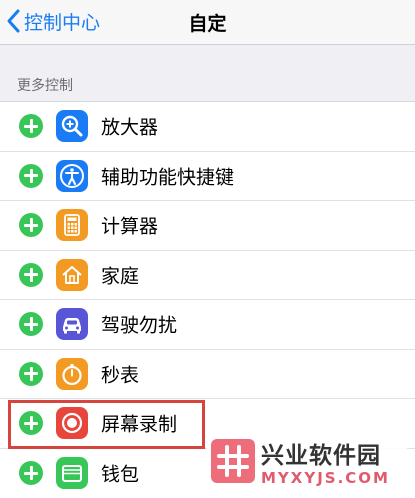 The width and height of the screenshot is (415, 498). What do you see at coordinates (31, 225) in the screenshot?
I see `add-calculator-button` at bounding box center [31, 225].